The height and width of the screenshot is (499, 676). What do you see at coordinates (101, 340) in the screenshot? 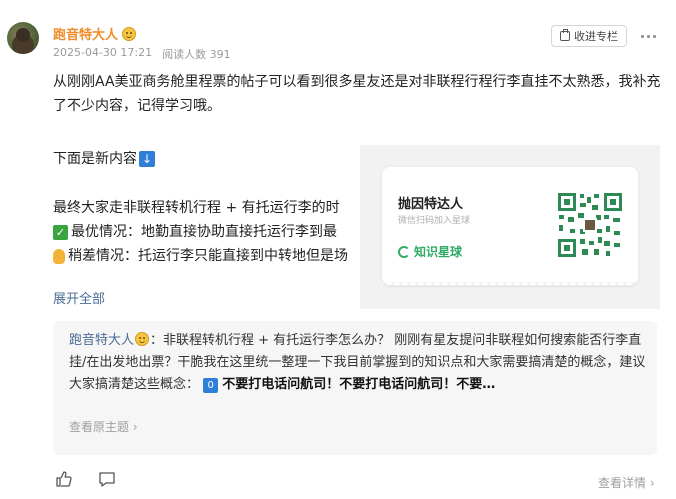
I see `quote-author: 跑音特大人` at bounding box center [101, 340].